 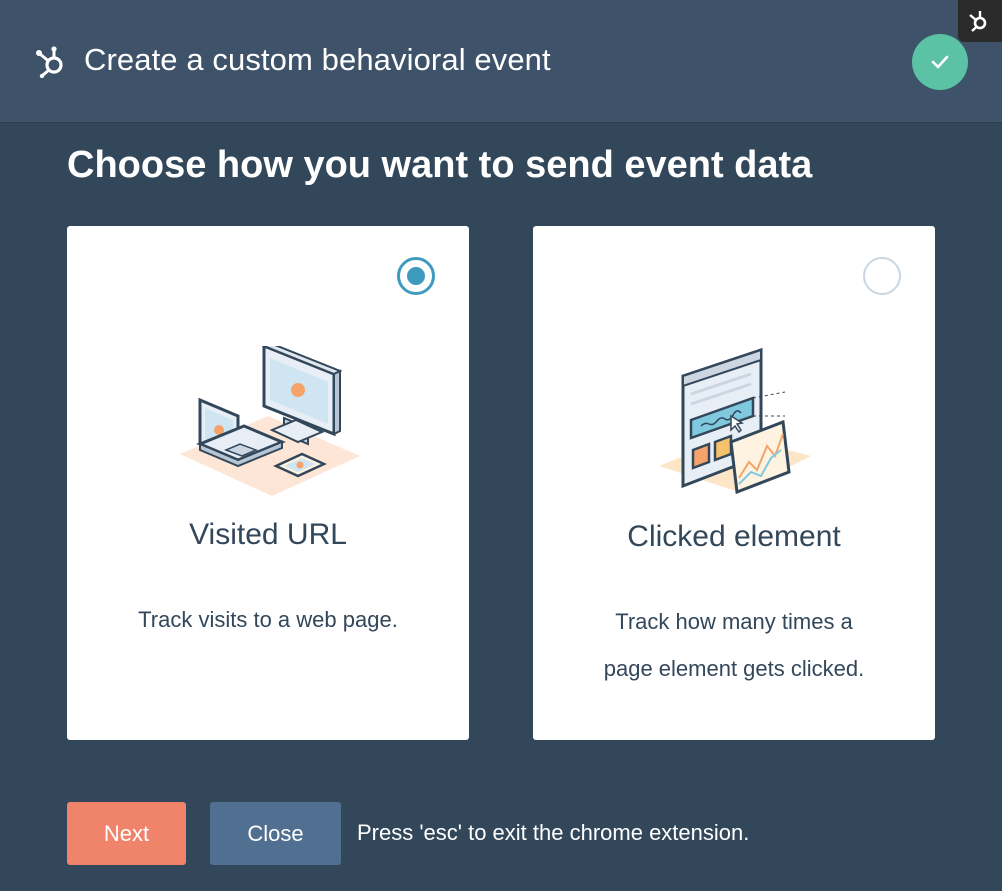 What do you see at coordinates (275, 833) in the screenshot?
I see `close-button: Close` at bounding box center [275, 833].